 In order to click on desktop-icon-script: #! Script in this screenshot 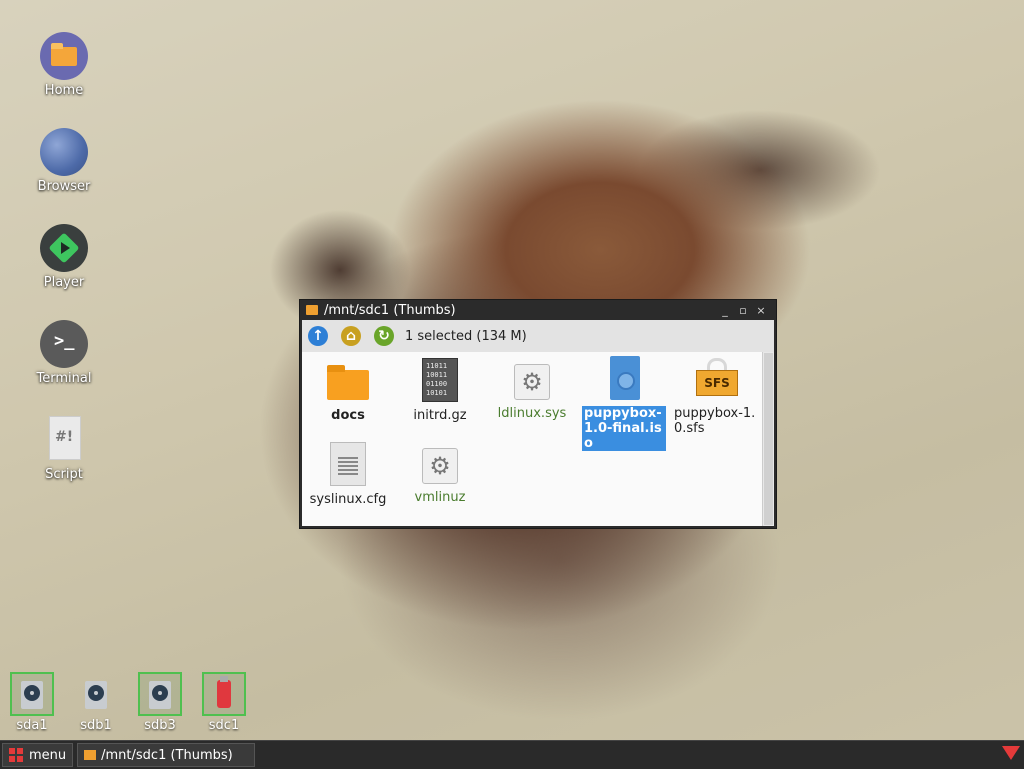, I will do `click(64, 449)`.